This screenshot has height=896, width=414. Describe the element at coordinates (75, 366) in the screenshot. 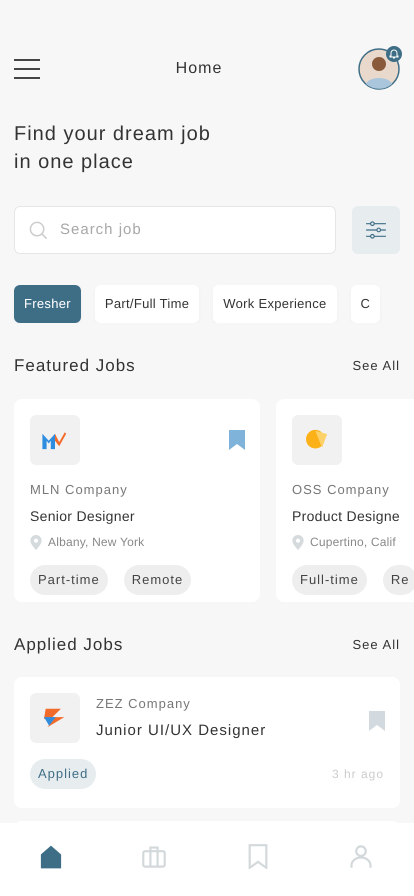

I see `section-title: Featured Jobs` at that location.